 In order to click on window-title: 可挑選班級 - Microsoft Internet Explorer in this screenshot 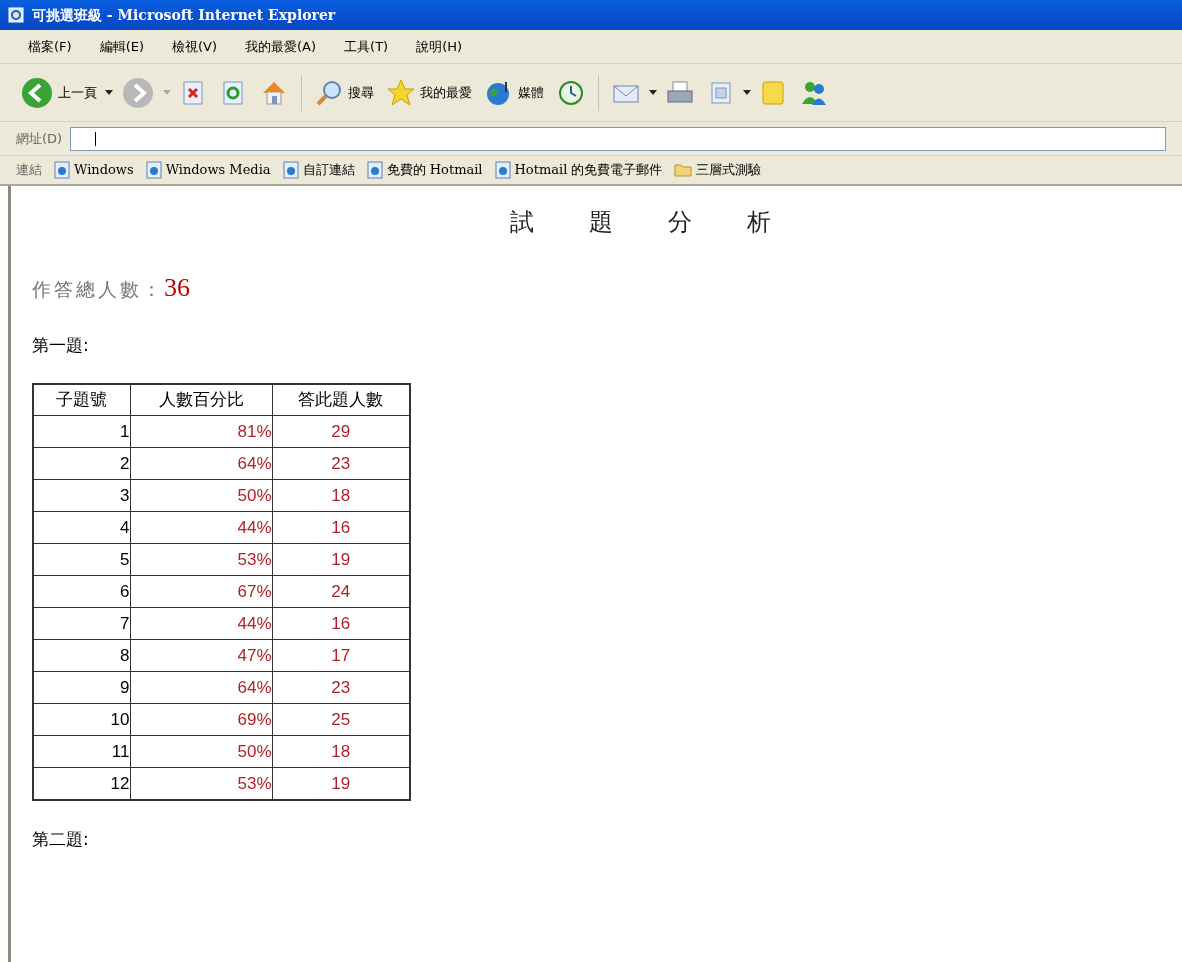, I will do `click(184, 15)`.